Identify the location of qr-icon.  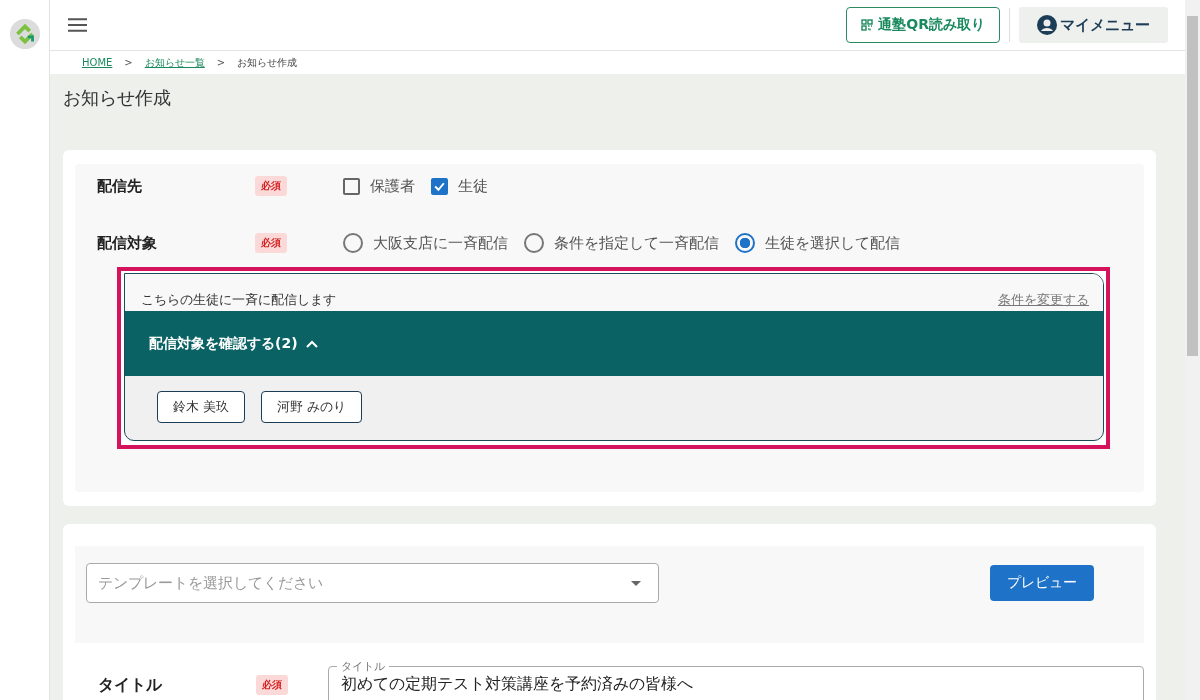
(867, 25).